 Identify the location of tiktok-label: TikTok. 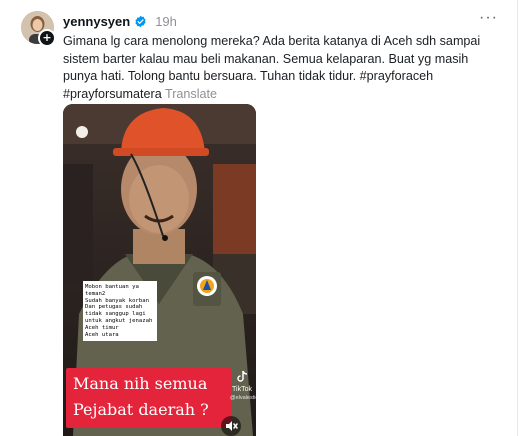
(242, 389).